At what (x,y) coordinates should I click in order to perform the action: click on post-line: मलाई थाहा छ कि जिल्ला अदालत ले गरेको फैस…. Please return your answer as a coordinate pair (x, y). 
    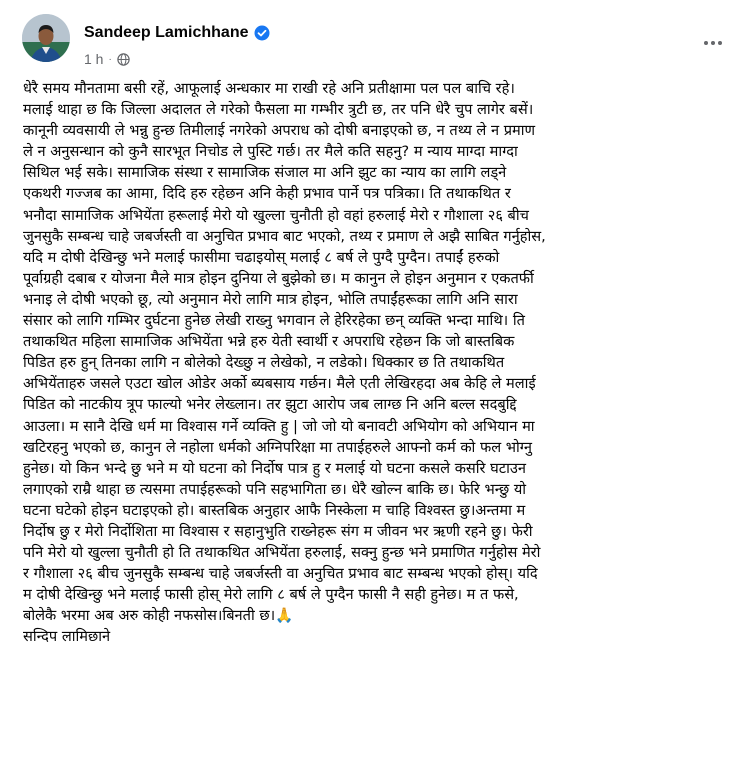
    Looking at the image, I should click on (278, 110).